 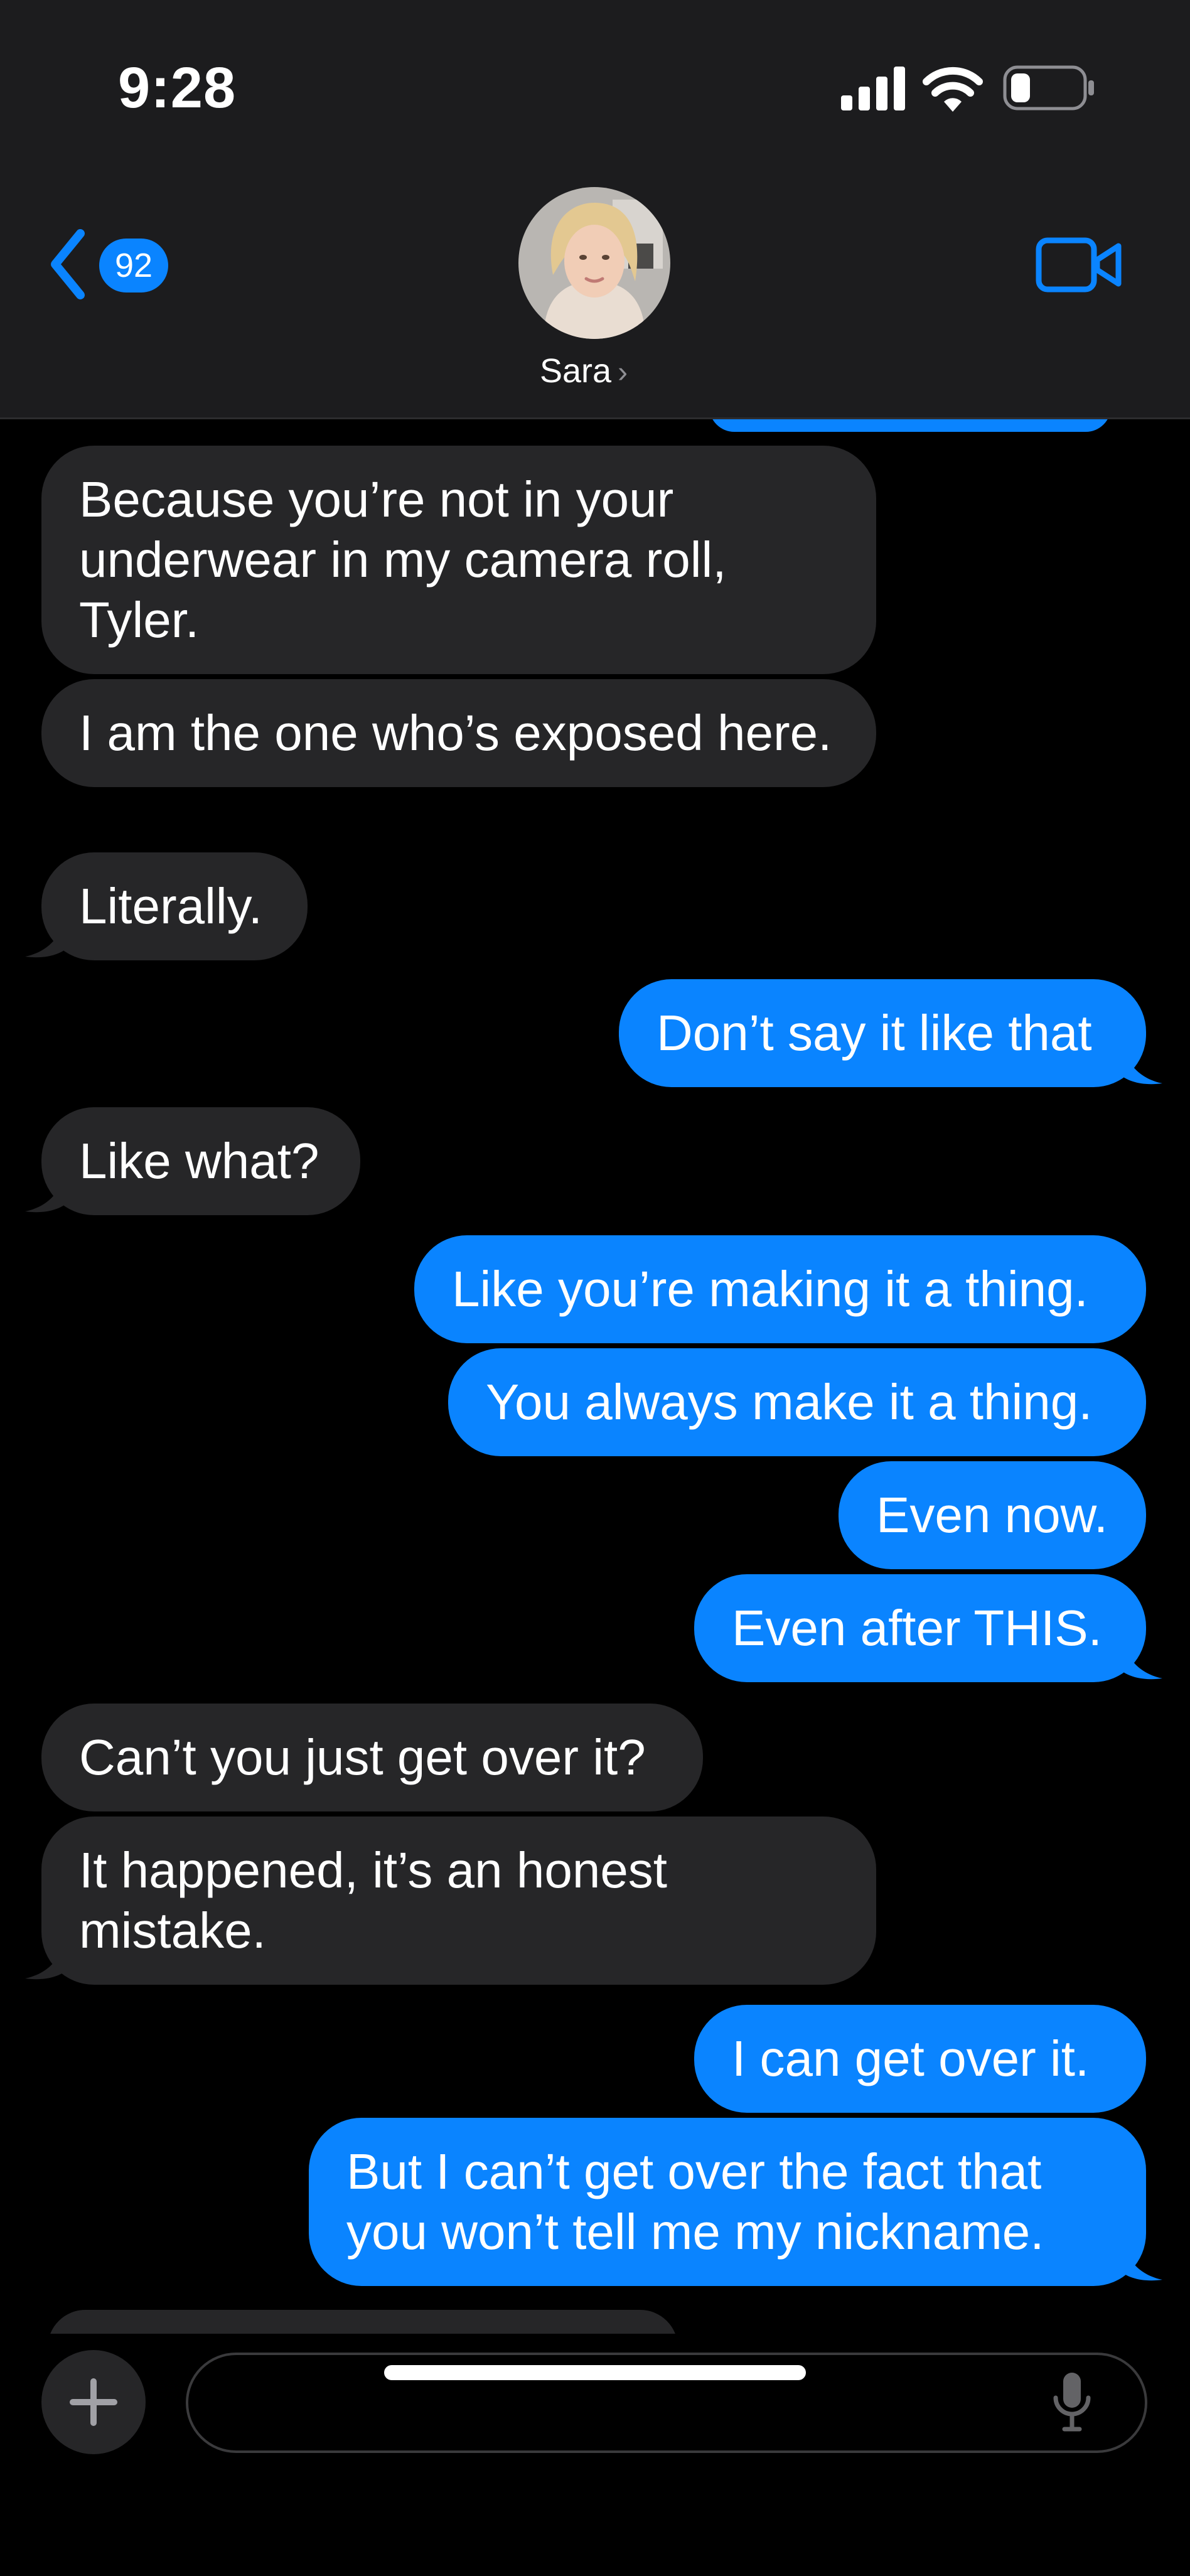 I want to click on home-indicator, so click(x=595, y=2372).